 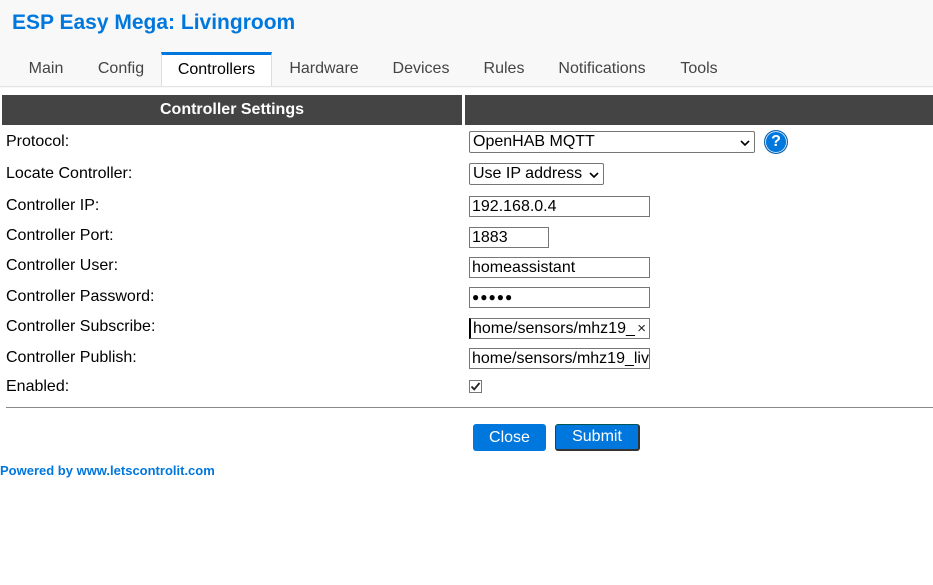 I want to click on protocol-label: Protocol:, so click(x=38, y=141).